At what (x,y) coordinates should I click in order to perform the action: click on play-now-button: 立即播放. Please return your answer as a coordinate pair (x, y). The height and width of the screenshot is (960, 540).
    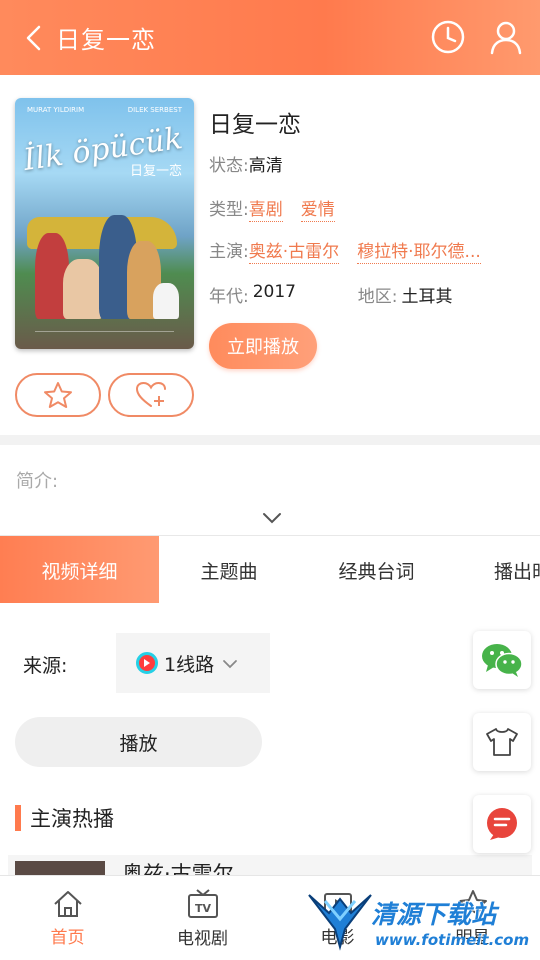
    Looking at the image, I should click on (263, 346).